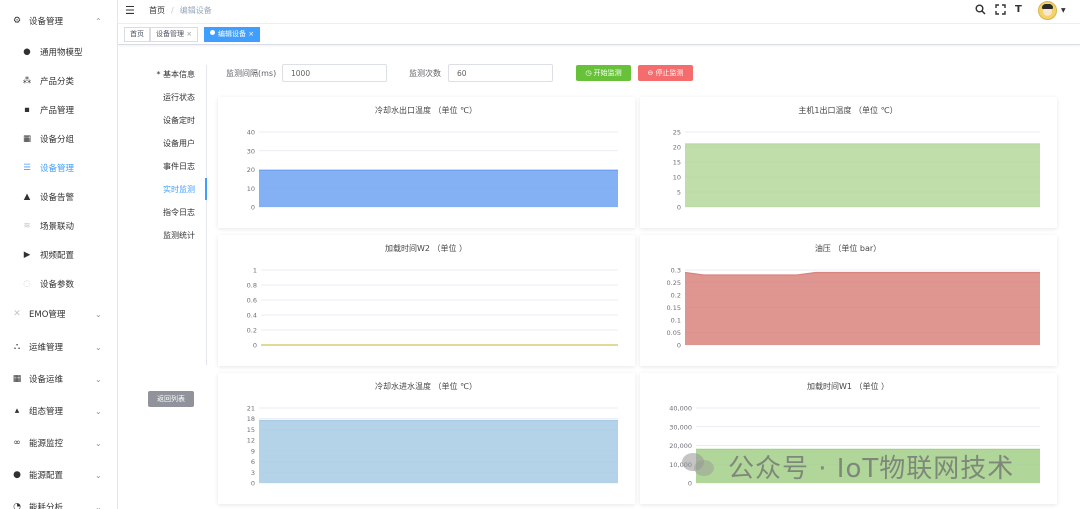  I want to click on tab-device-timer: 设备定时, so click(156, 121).